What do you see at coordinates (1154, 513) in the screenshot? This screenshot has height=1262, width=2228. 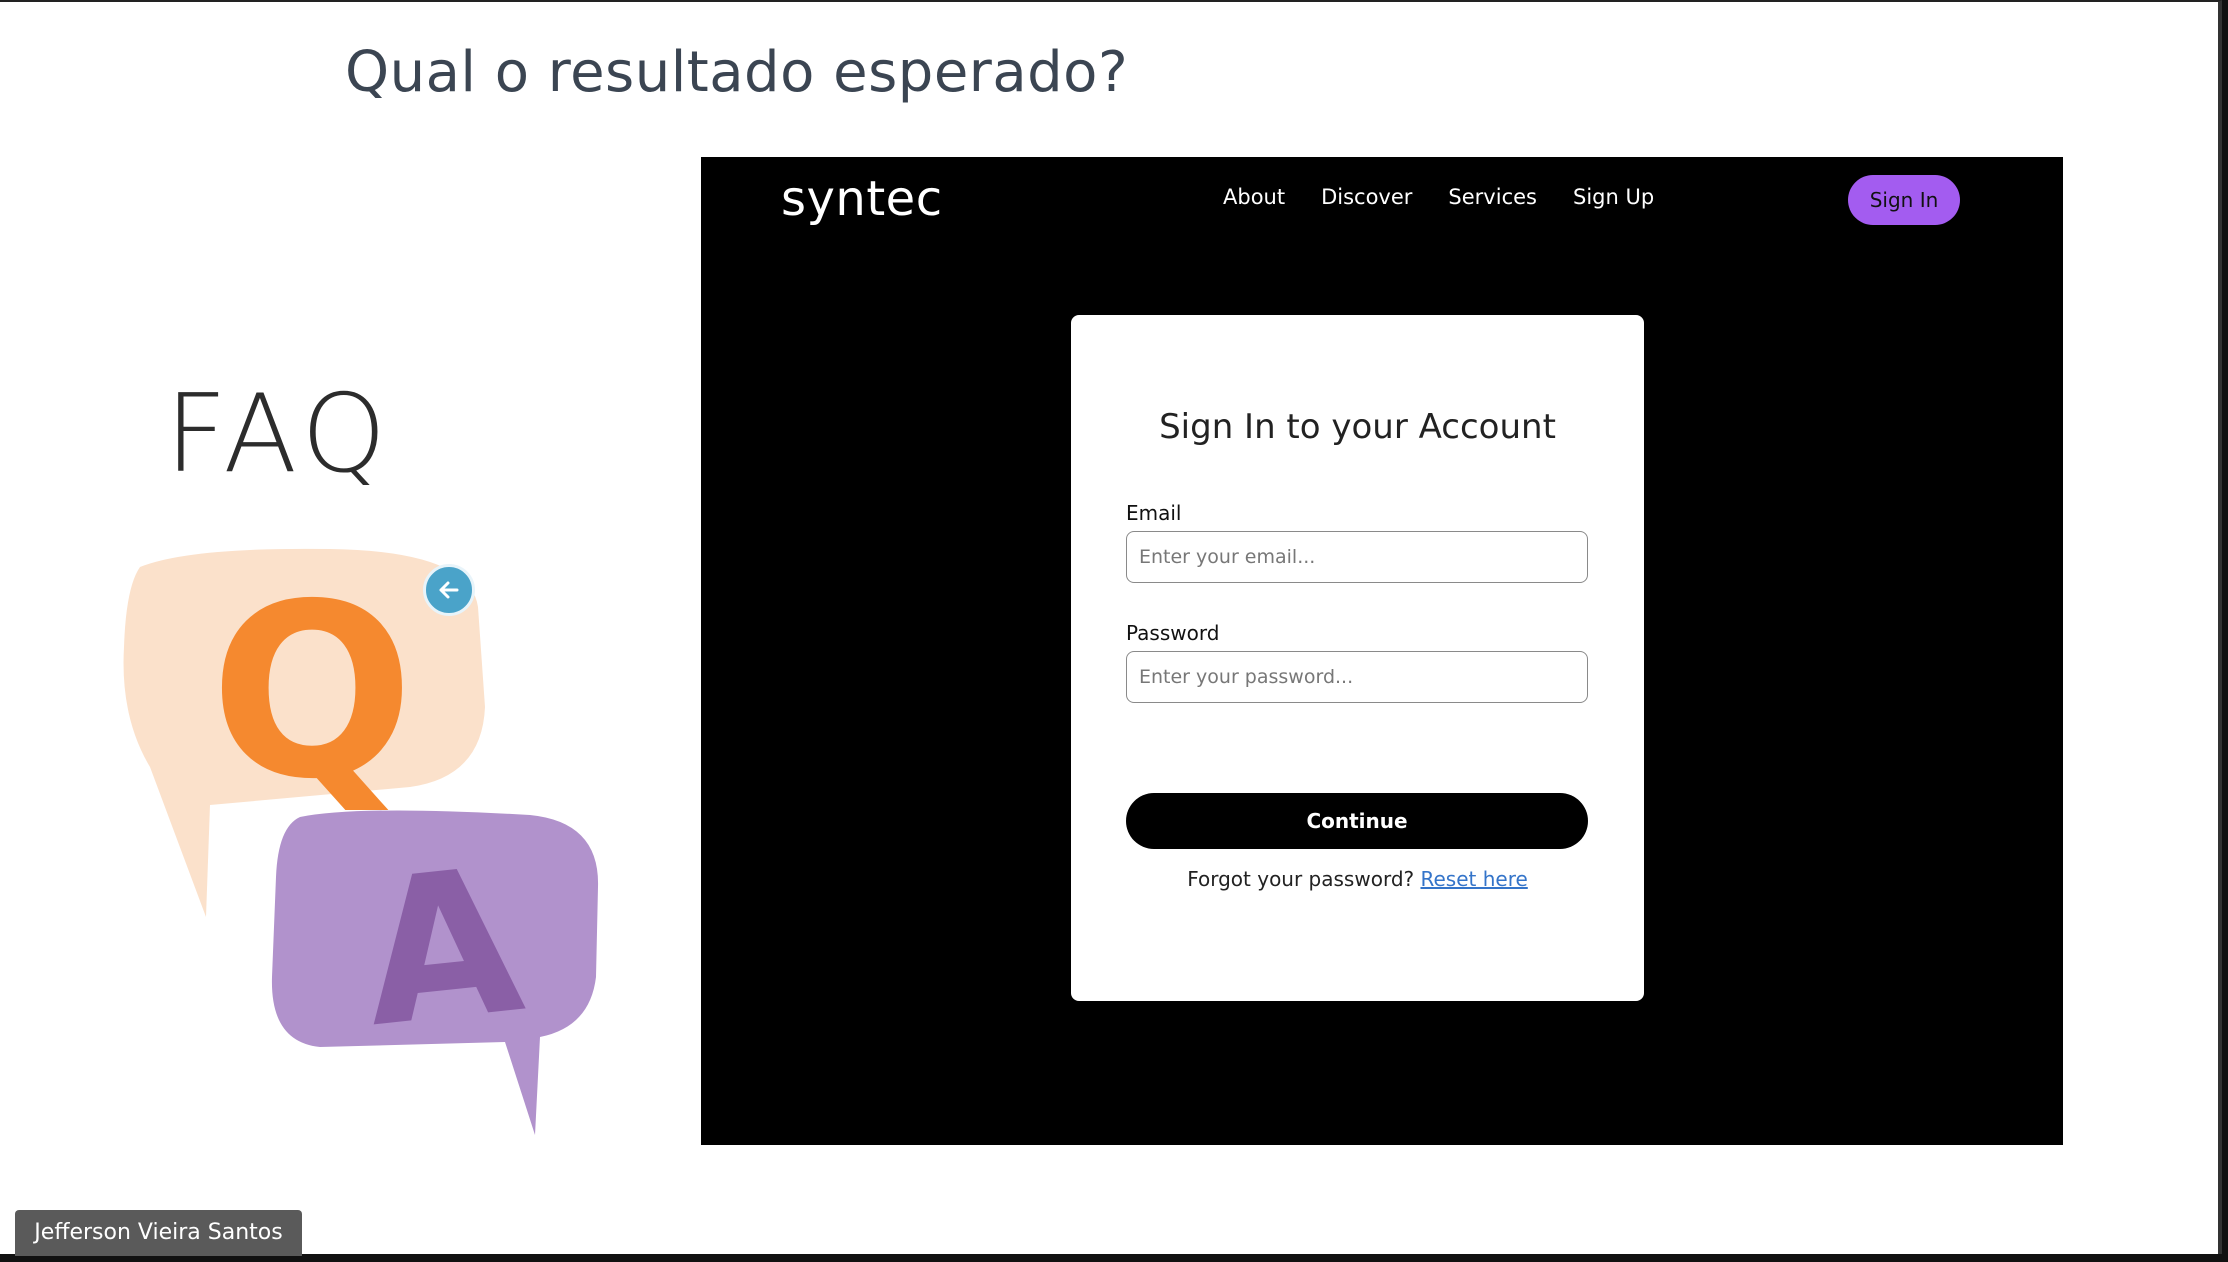 I see `email-label: Email` at bounding box center [1154, 513].